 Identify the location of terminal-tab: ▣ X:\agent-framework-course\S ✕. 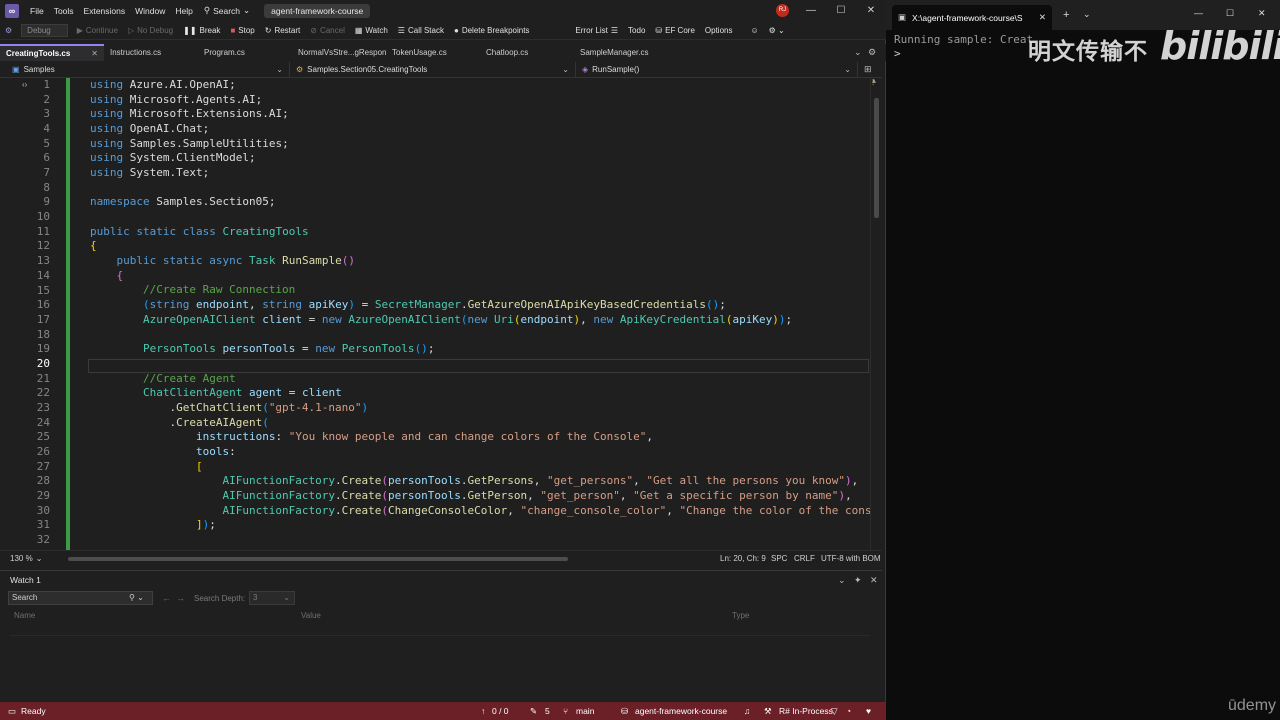
(972, 17).